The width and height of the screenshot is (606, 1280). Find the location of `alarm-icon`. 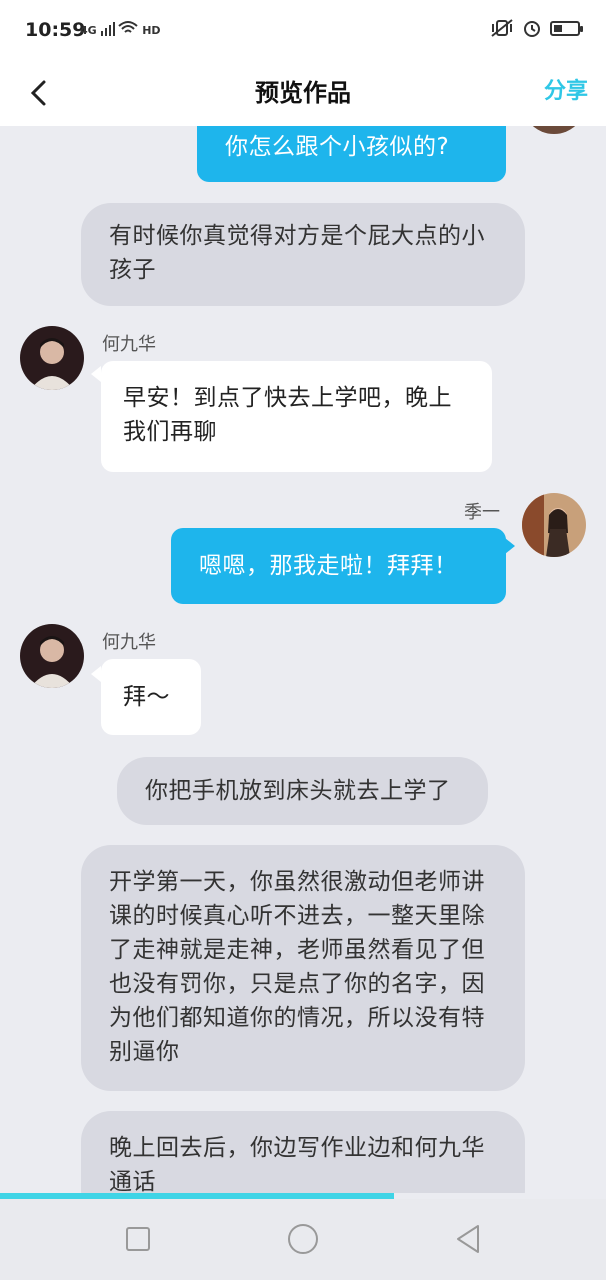

alarm-icon is located at coordinates (532, 29).